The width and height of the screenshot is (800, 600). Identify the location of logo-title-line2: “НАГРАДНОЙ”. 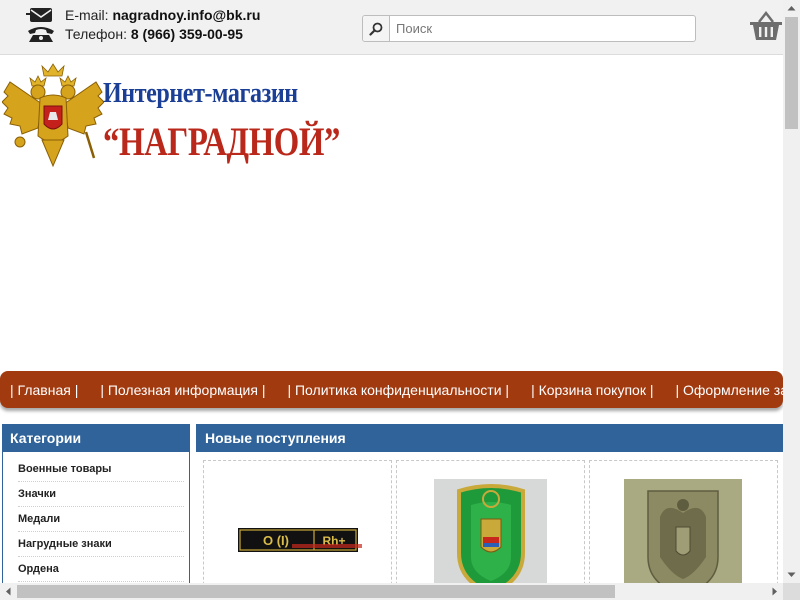
(221, 141).